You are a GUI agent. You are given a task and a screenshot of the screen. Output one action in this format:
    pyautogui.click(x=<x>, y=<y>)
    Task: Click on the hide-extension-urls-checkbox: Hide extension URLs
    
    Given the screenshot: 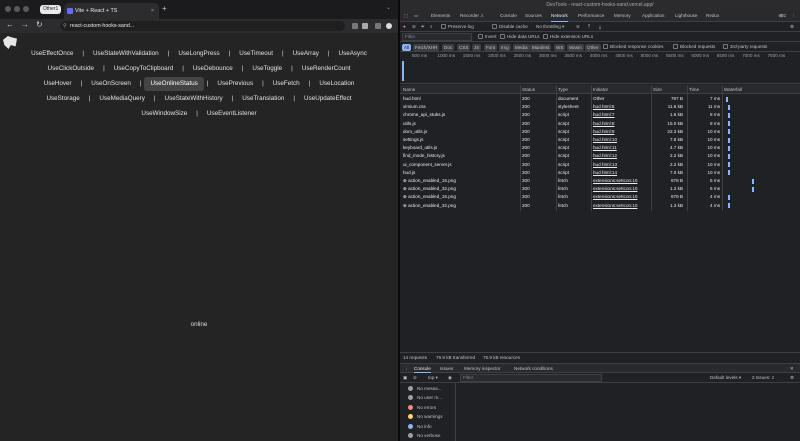 What is the action you would take?
    pyautogui.click(x=568, y=37)
    